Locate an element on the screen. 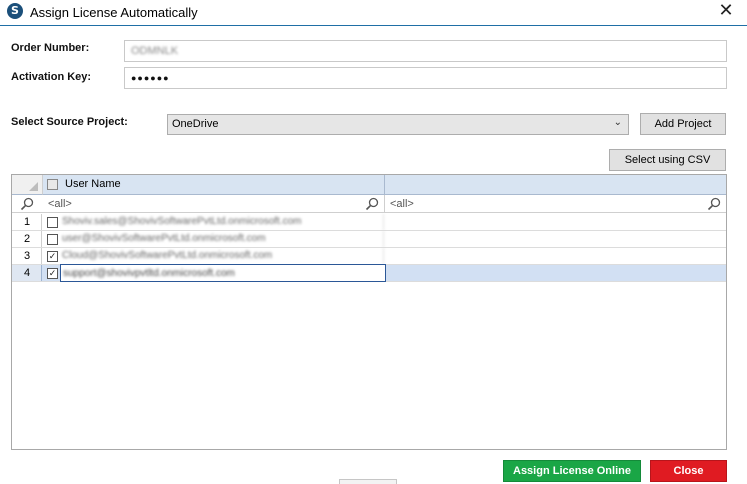 The height and width of the screenshot is (484, 747). order-number-input: ODMNLK is located at coordinates (425, 51).